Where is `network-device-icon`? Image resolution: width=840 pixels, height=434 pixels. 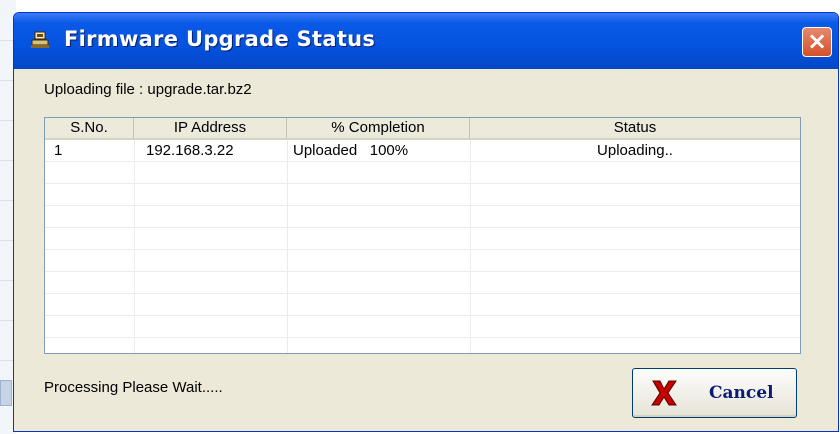 network-device-icon is located at coordinates (40, 39).